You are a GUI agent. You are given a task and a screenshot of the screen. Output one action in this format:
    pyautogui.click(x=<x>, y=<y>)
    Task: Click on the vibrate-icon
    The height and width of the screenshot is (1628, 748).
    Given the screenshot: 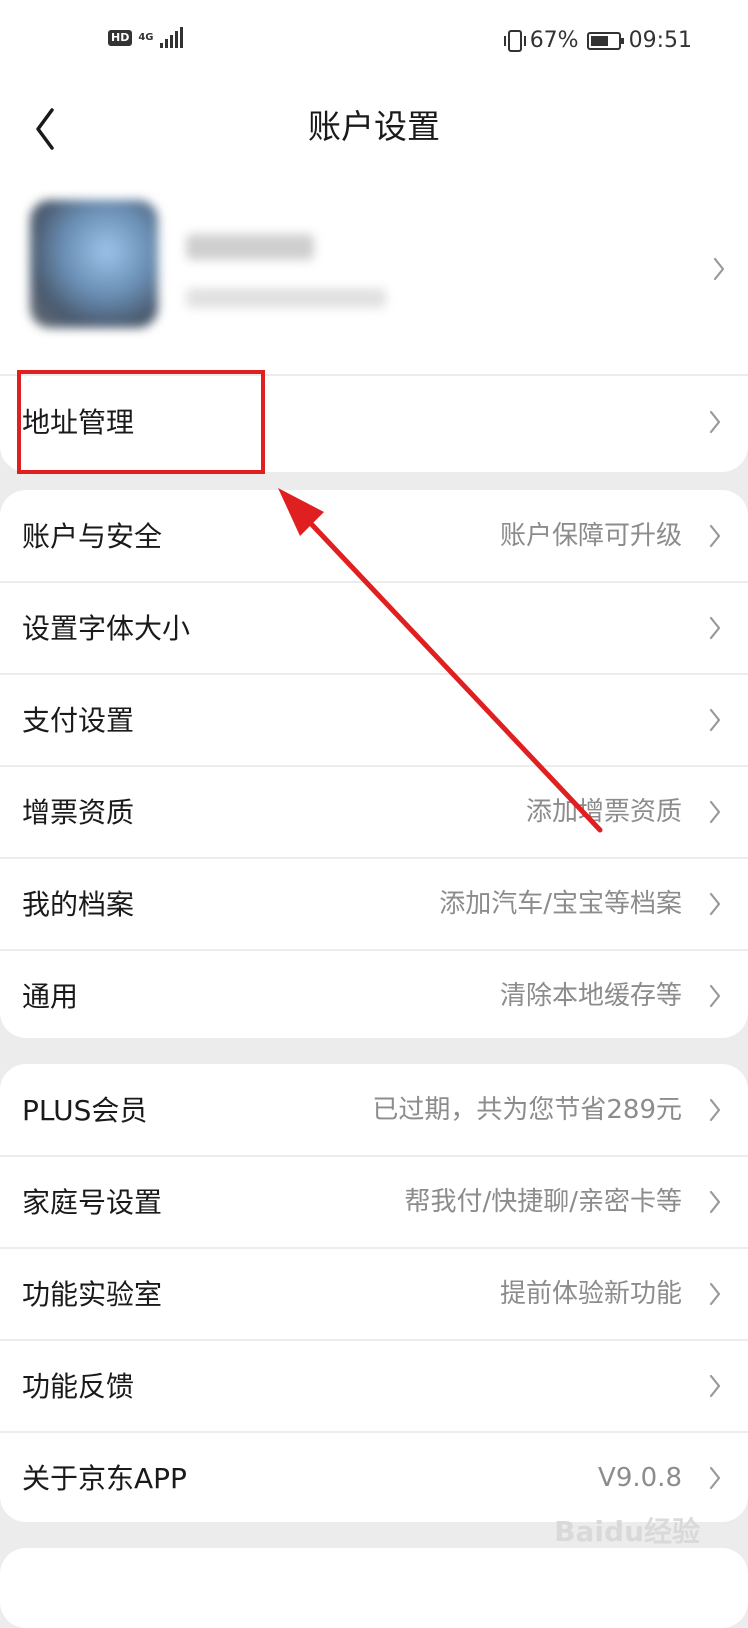 What is the action you would take?
    pyautogui.click(x=514, y=40)
    